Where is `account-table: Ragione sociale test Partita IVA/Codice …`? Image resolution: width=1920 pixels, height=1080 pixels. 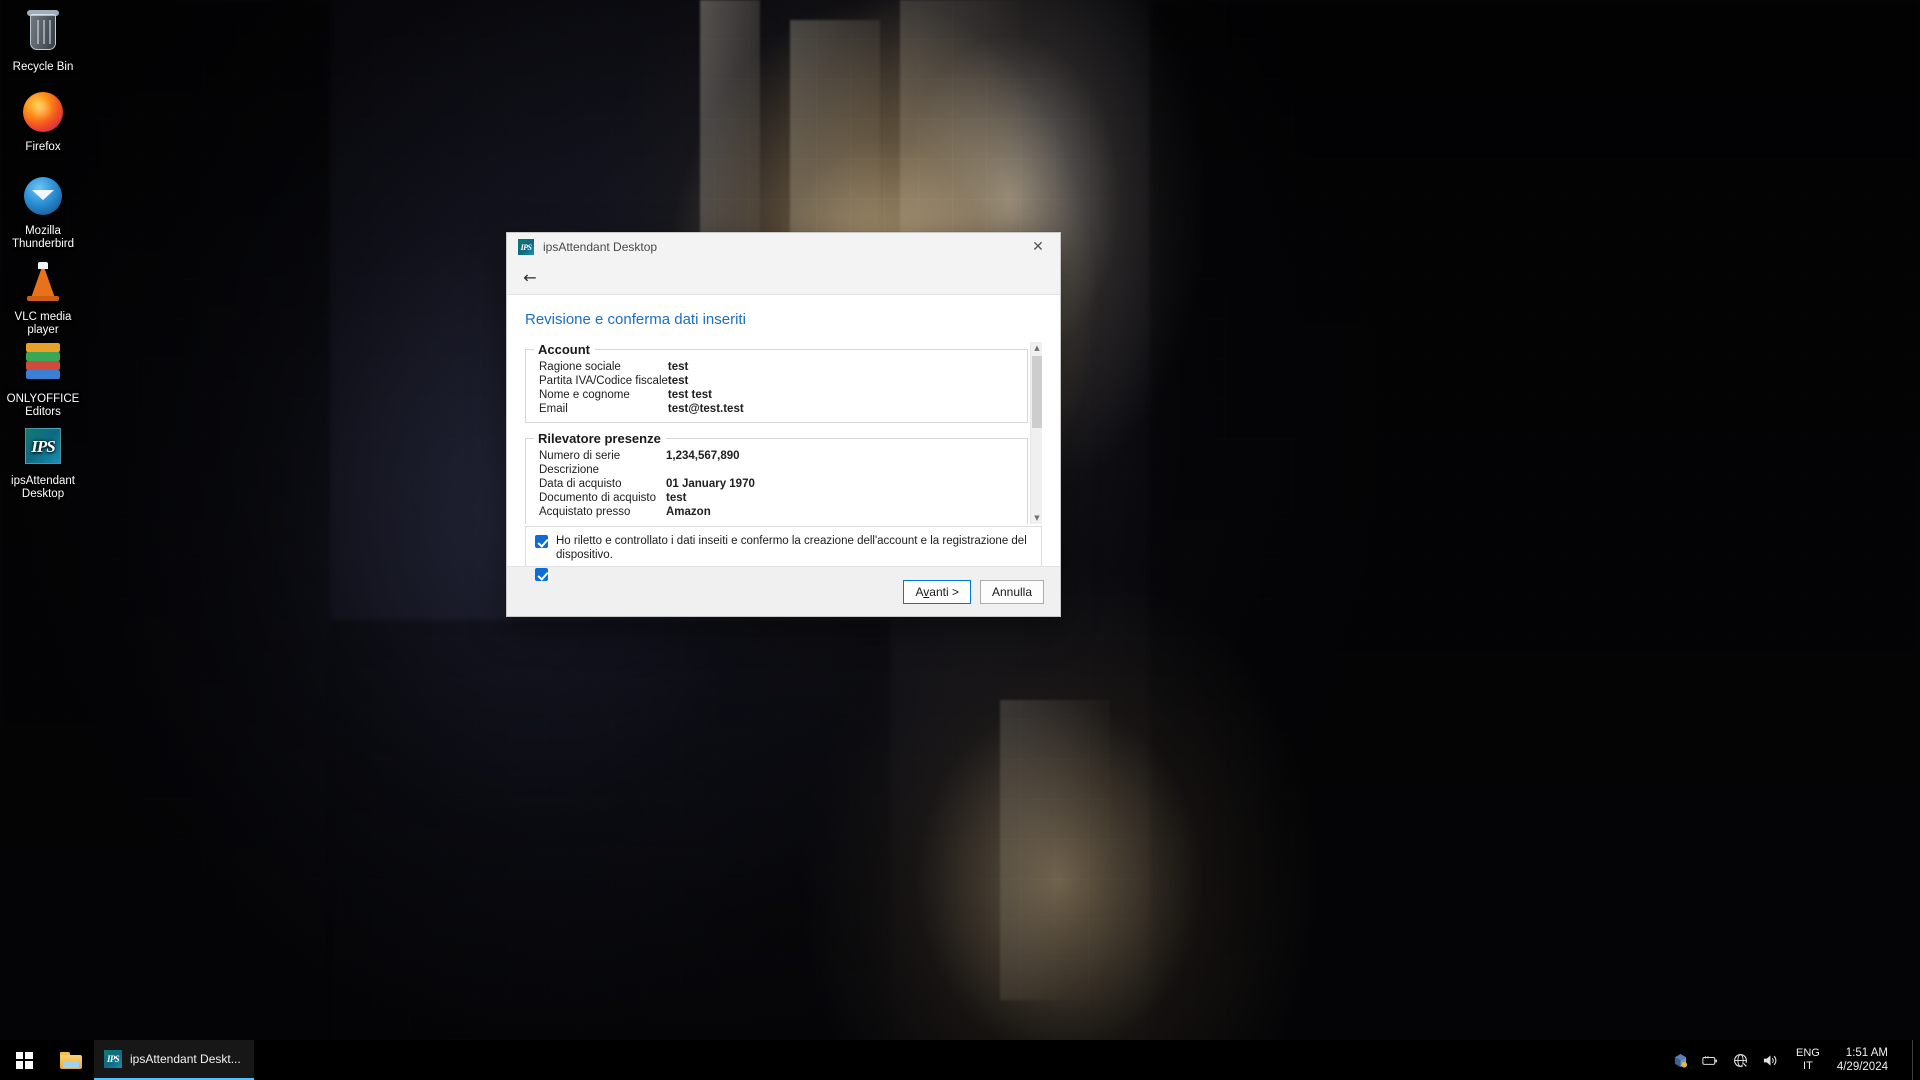
account-table: Ragione sociale test Partita IVA/Codice … is located at coordinates (776, 388).